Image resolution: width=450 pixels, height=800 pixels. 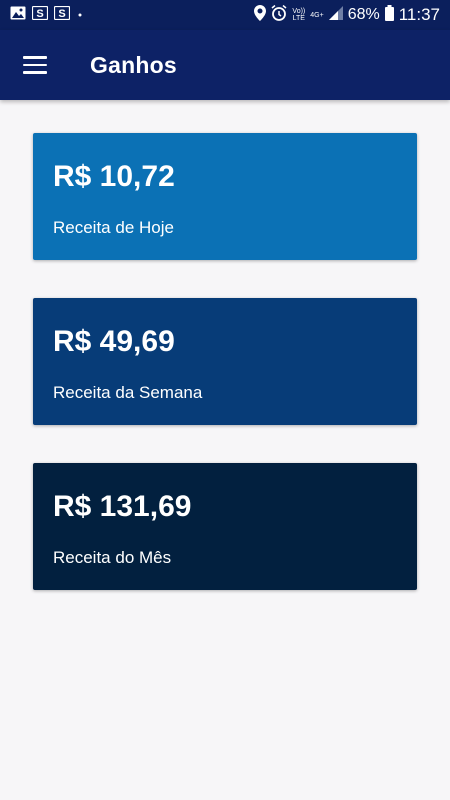 What do you see at coordinates (225, 196) in the screenshot?
I see `card-today-revenue: R$ 10,72 Receita de Hoje` at bounding box center [225, 196].